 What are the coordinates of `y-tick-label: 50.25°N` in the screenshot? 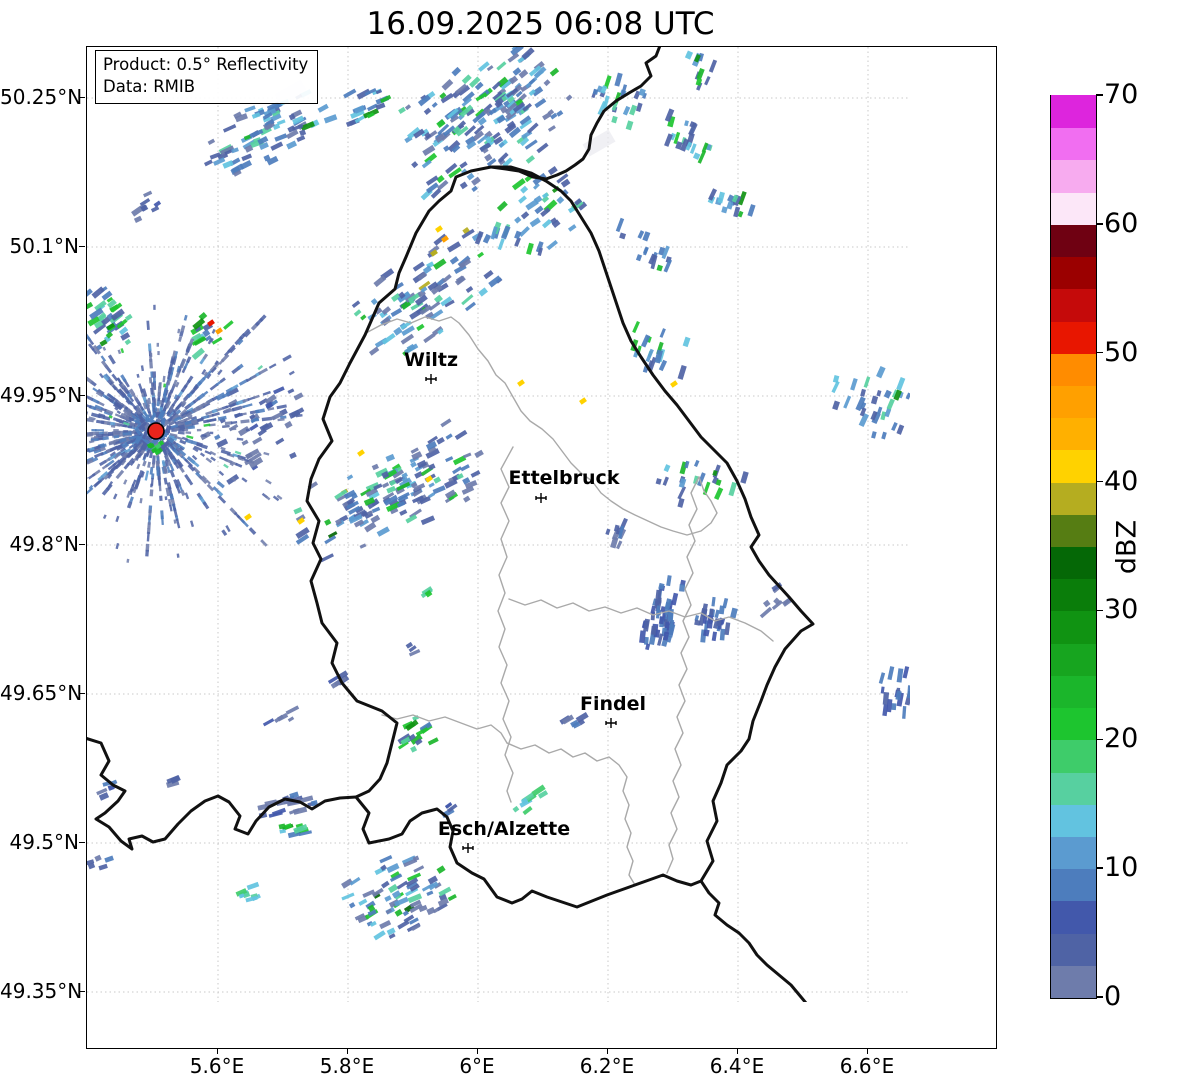 It's located at (41, 97).